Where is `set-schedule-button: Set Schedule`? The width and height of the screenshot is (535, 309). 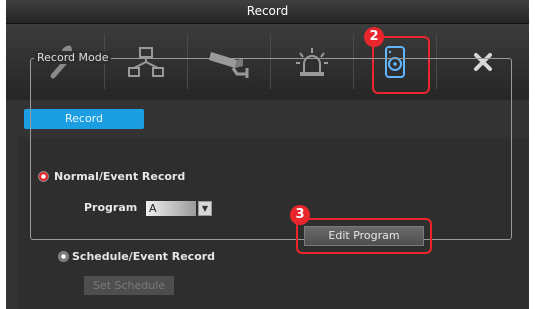
set-schedule-button: Set Schedule is located at coordinates (129, 285).